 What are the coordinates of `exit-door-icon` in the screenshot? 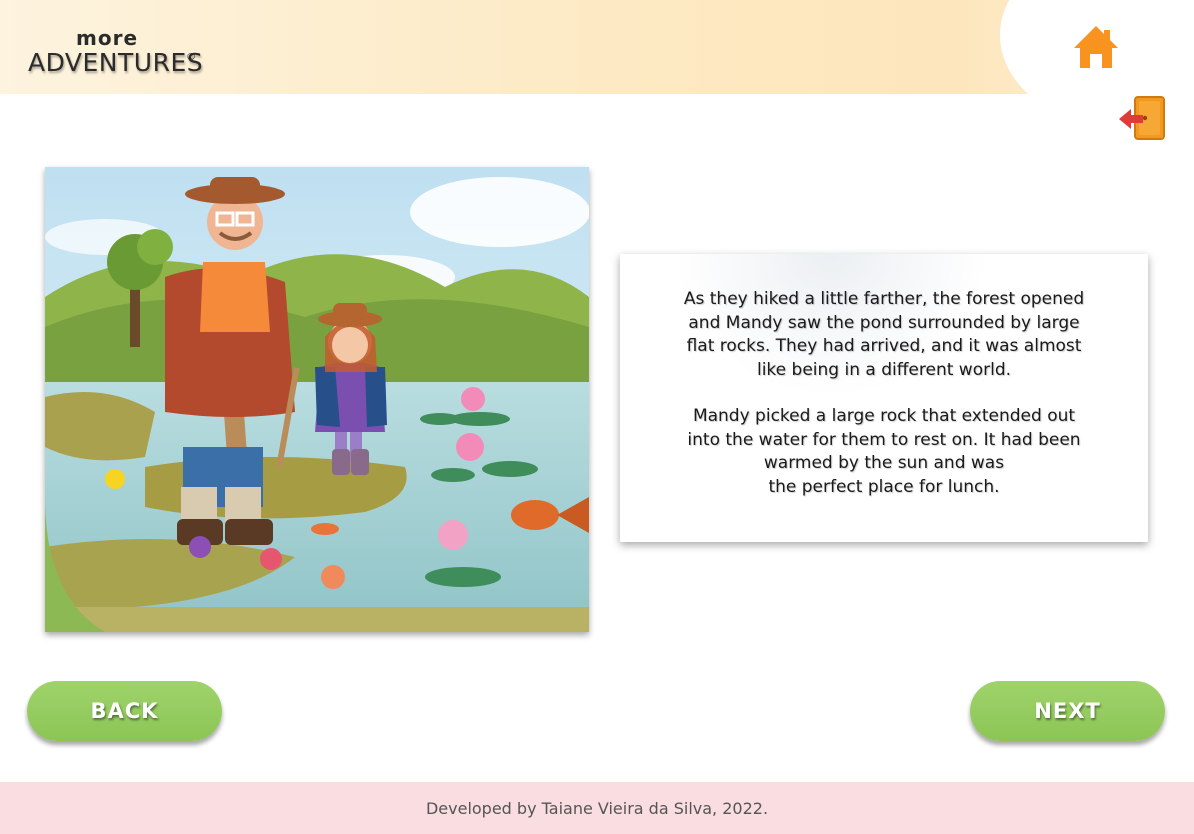 It's located at (1142, 118).